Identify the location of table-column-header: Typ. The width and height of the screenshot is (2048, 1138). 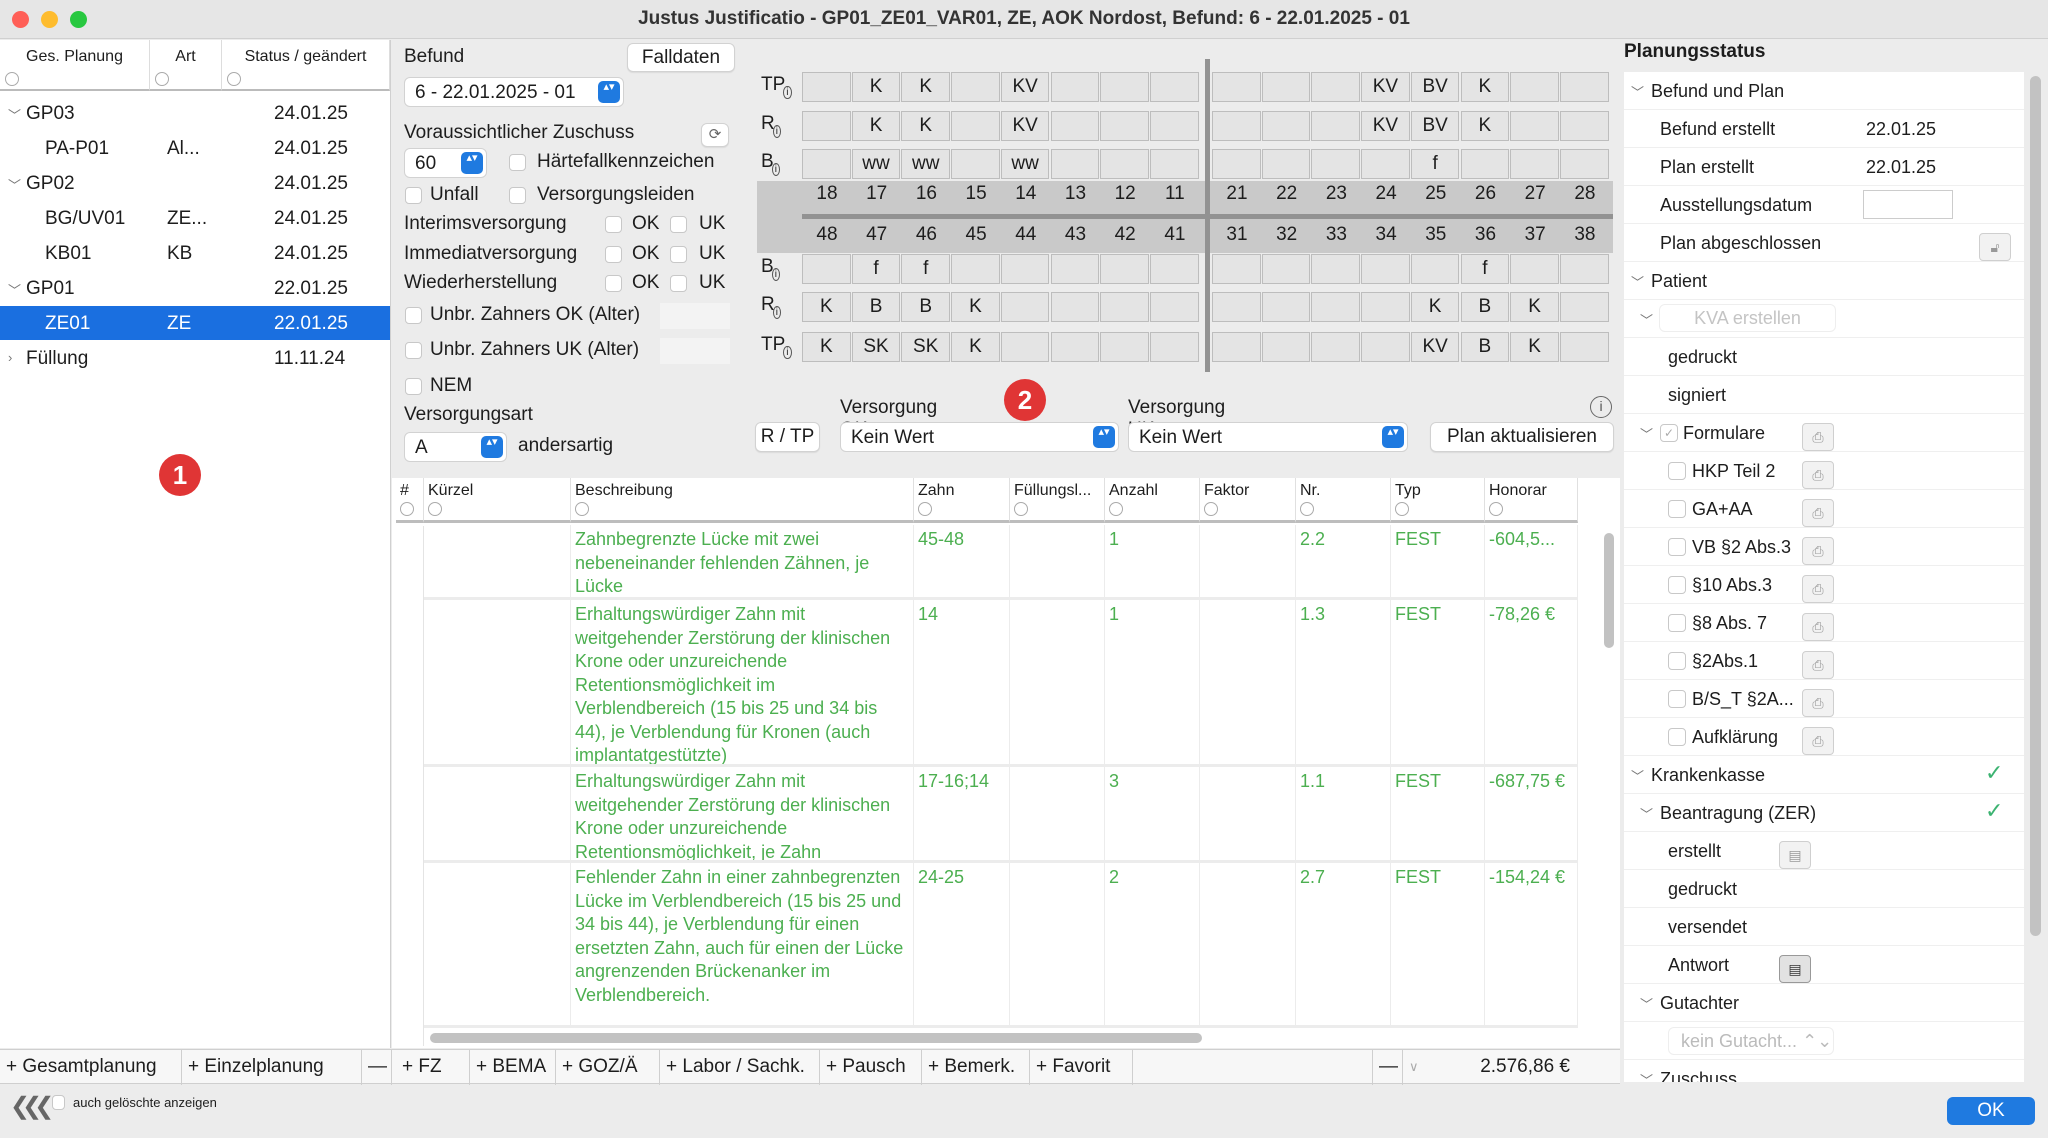
(1438, 500).